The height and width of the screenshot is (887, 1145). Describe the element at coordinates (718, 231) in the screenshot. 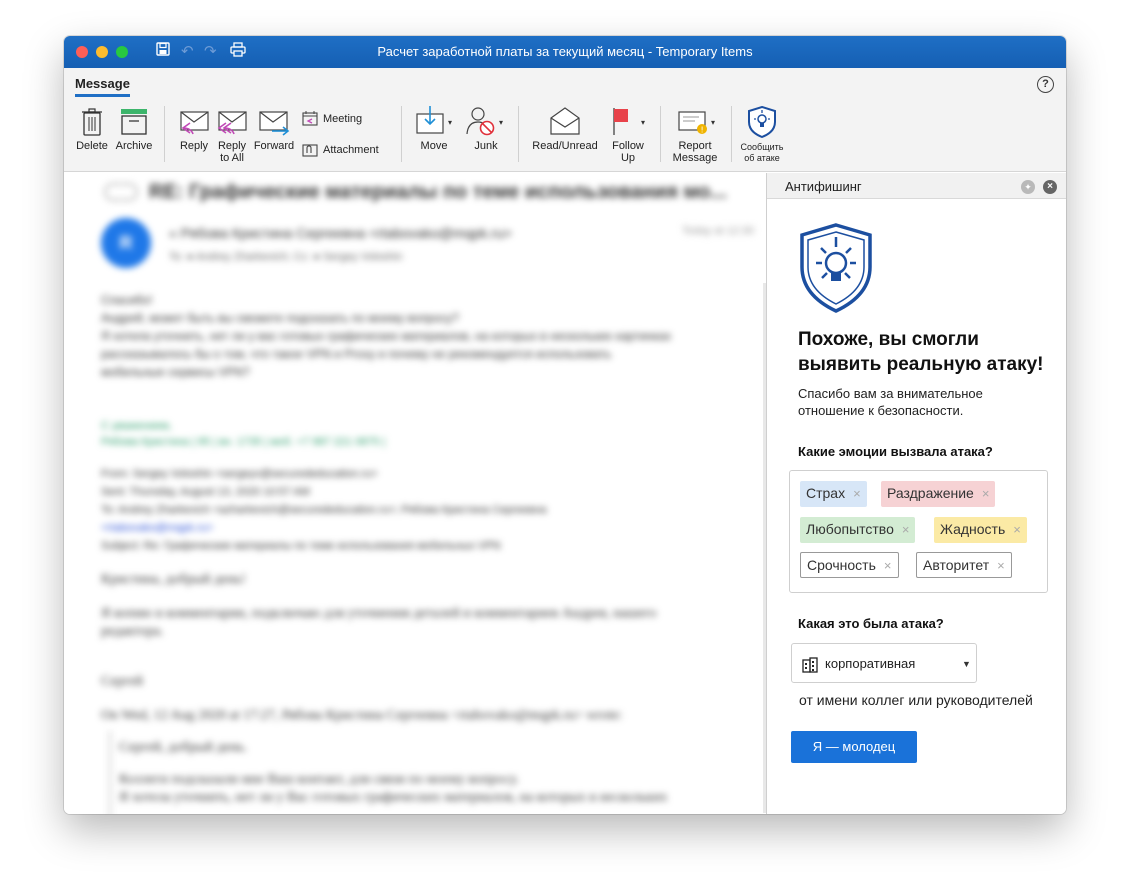

I see `email-time: Today at 12:30` at that location.